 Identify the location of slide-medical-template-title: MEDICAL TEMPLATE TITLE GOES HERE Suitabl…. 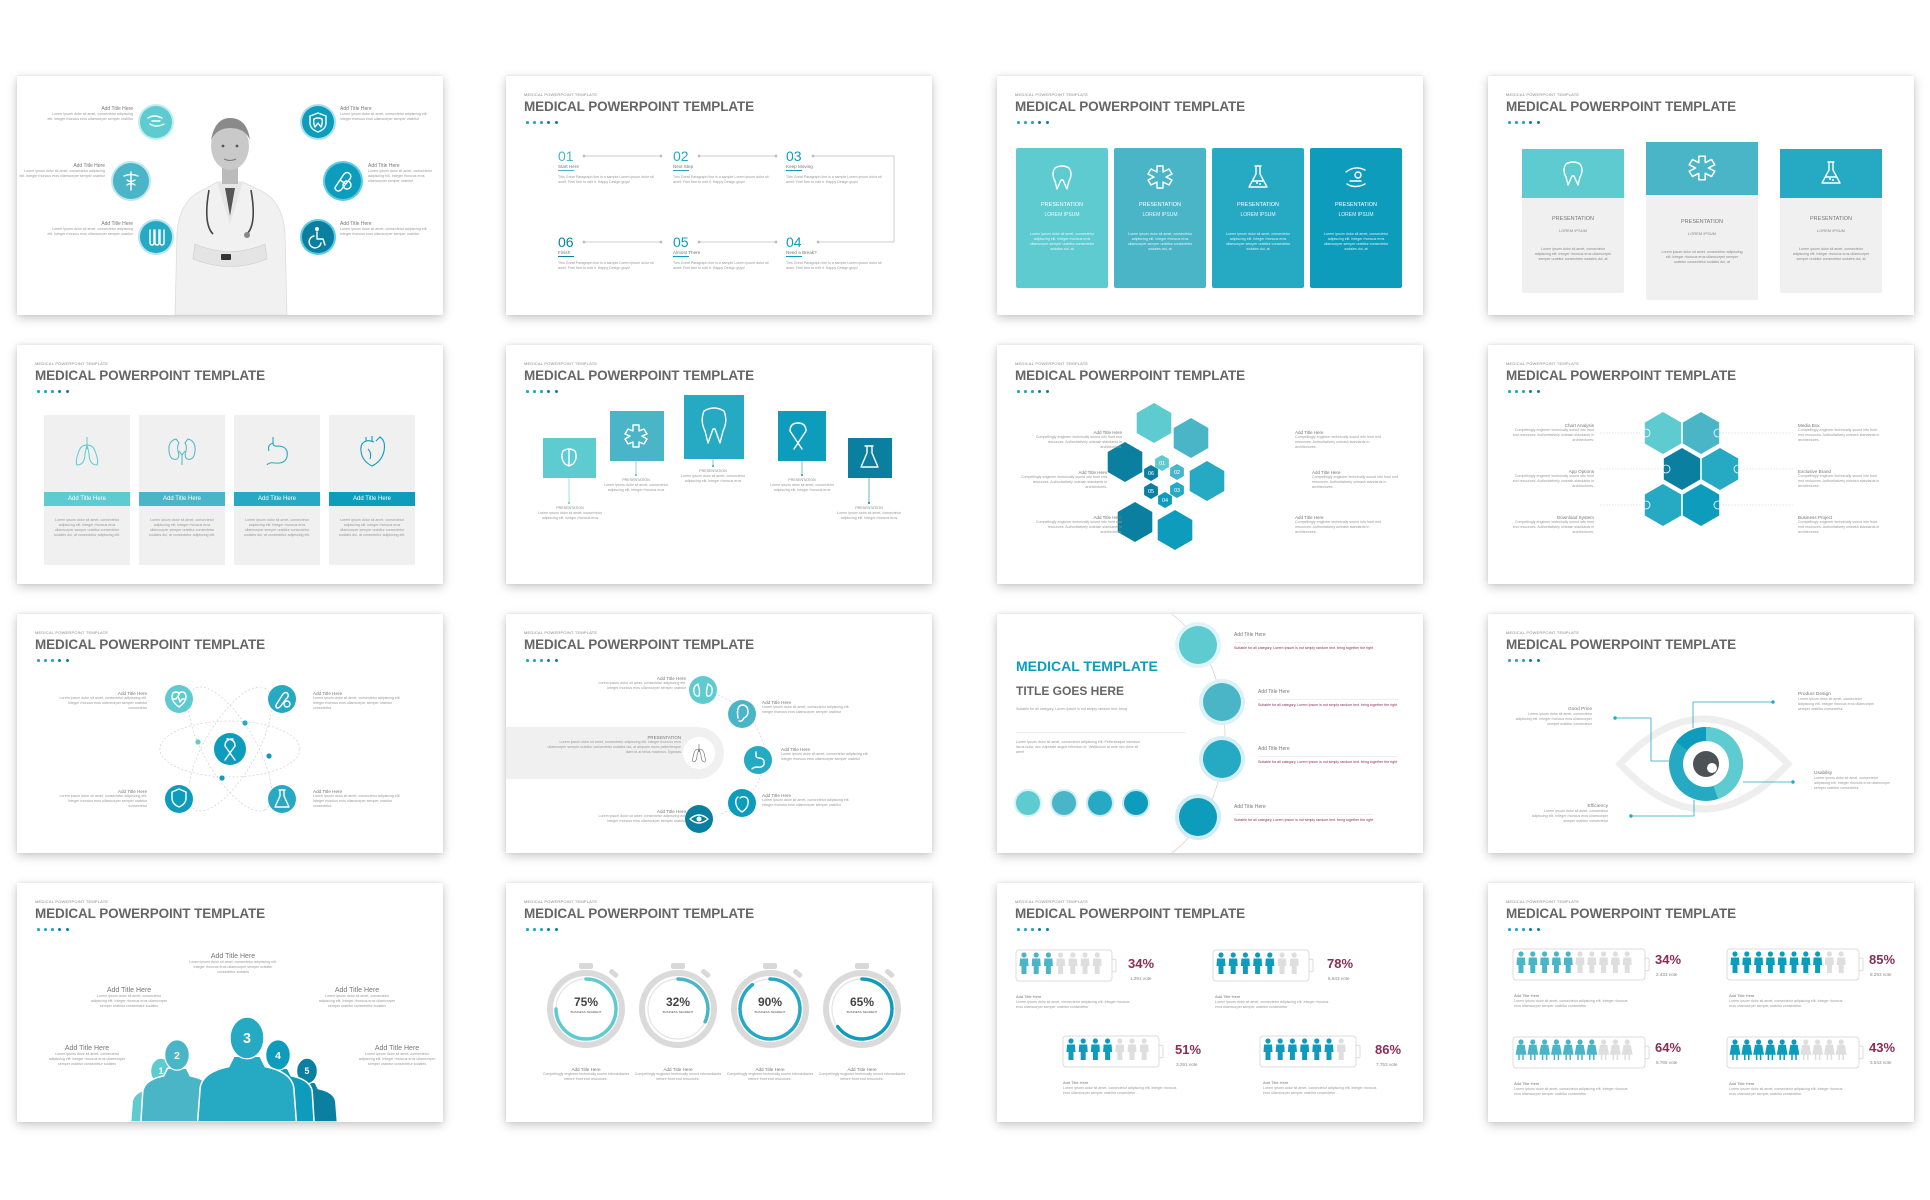
(1210, 733).